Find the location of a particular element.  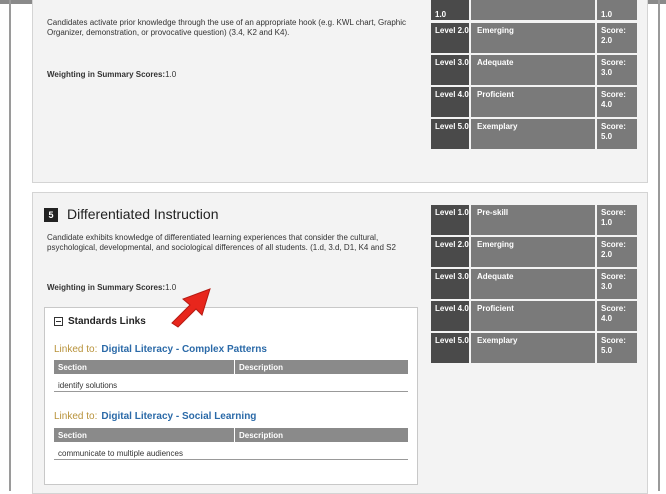

collapse-minus-icon is located at coordinates (58, 321).